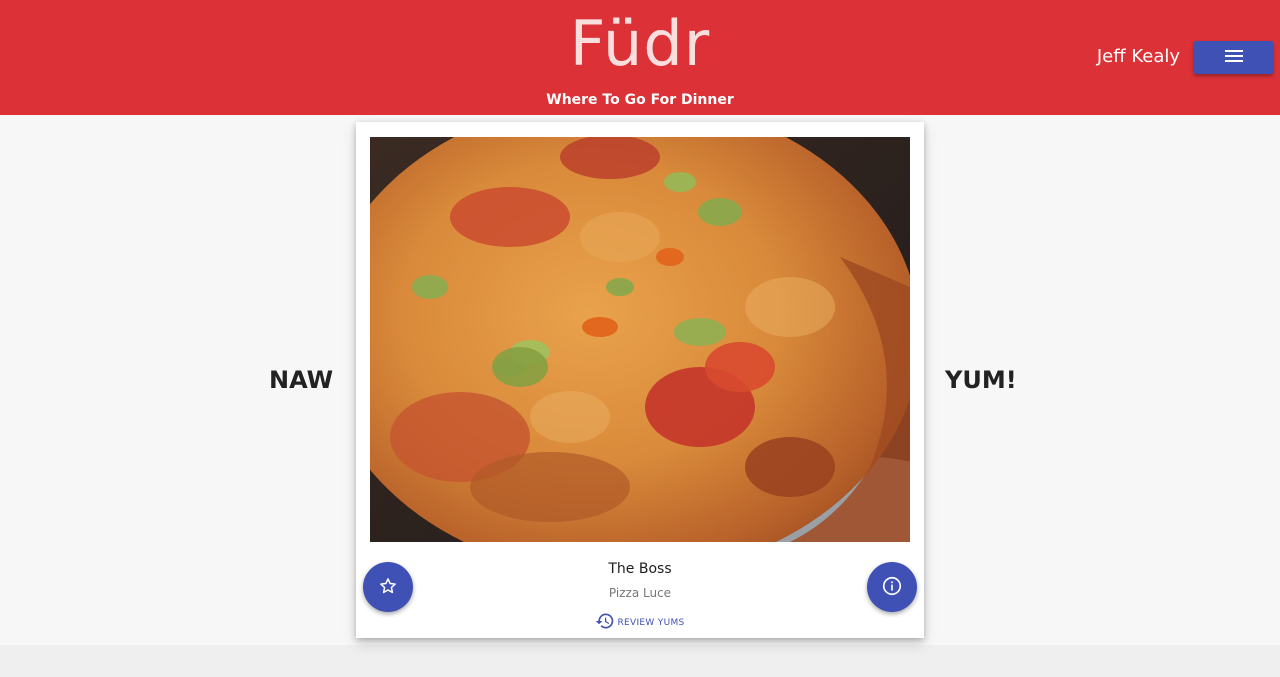 The height and width of the screenshot is (677, 1280). I want to click on hamburger-menu-icon, so click(1233, 57).